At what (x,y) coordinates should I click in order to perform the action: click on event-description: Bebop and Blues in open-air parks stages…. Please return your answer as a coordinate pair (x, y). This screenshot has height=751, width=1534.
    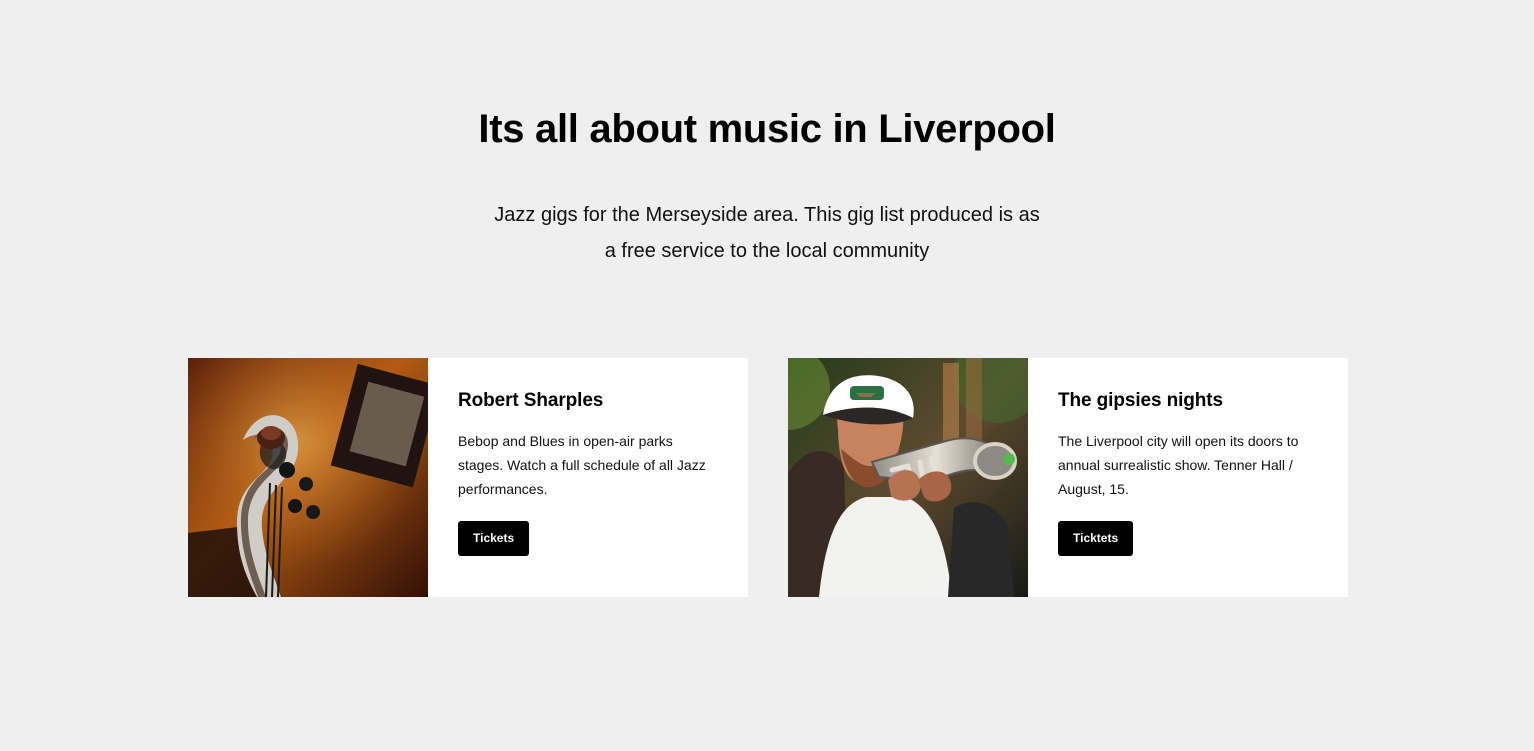
    Looking at the image, I should click on (582, 465).